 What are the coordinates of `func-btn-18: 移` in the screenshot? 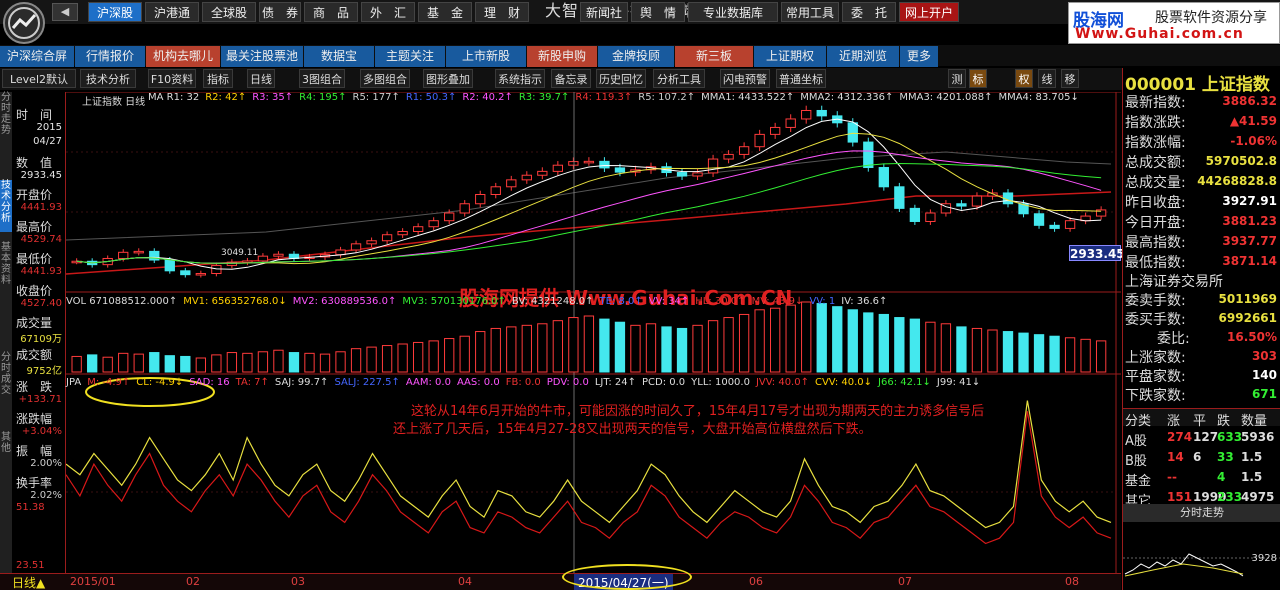 It's located at (1070, 78).